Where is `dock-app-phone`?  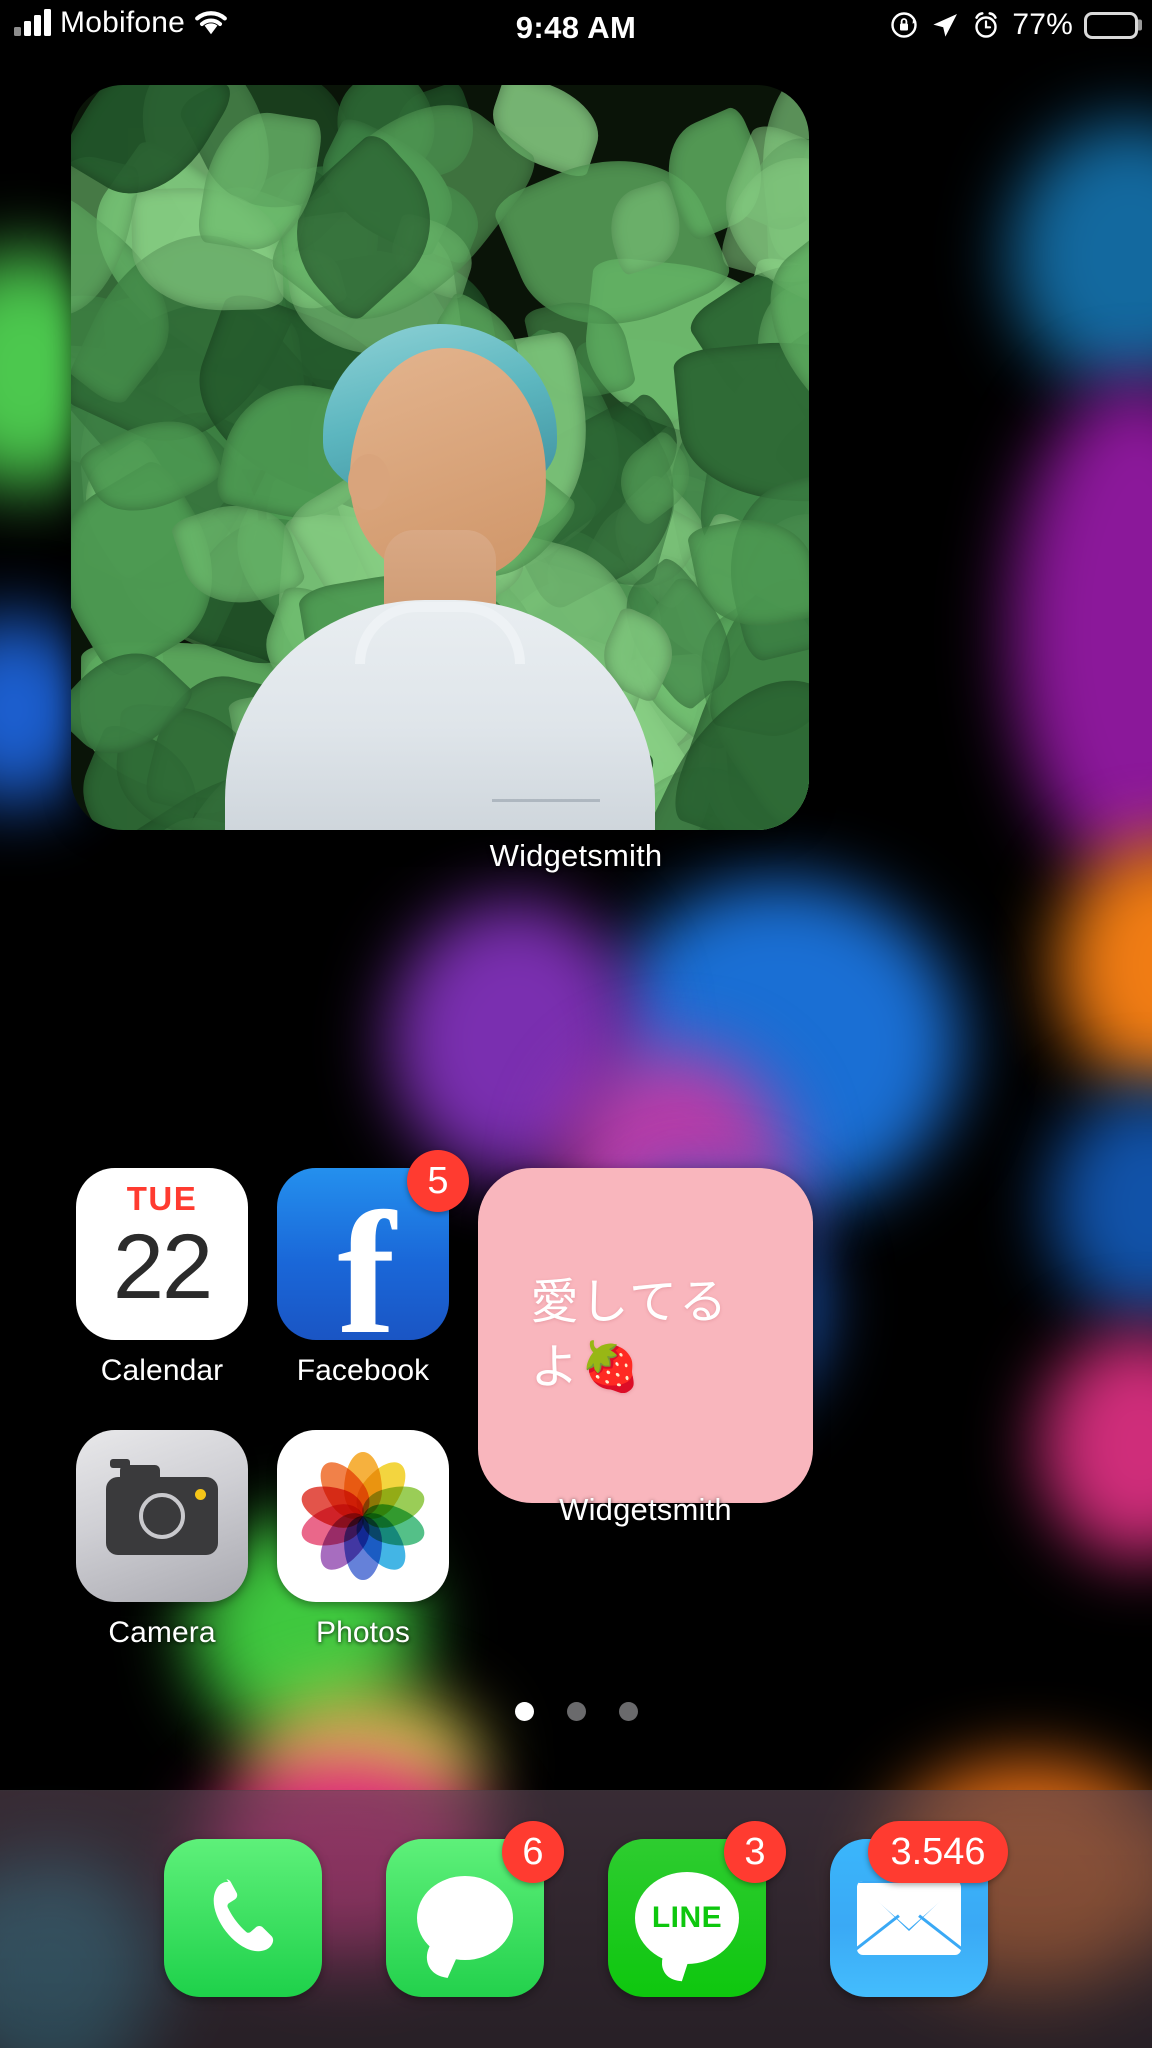 dock-app-phone is located at coordinates (243, 1918).